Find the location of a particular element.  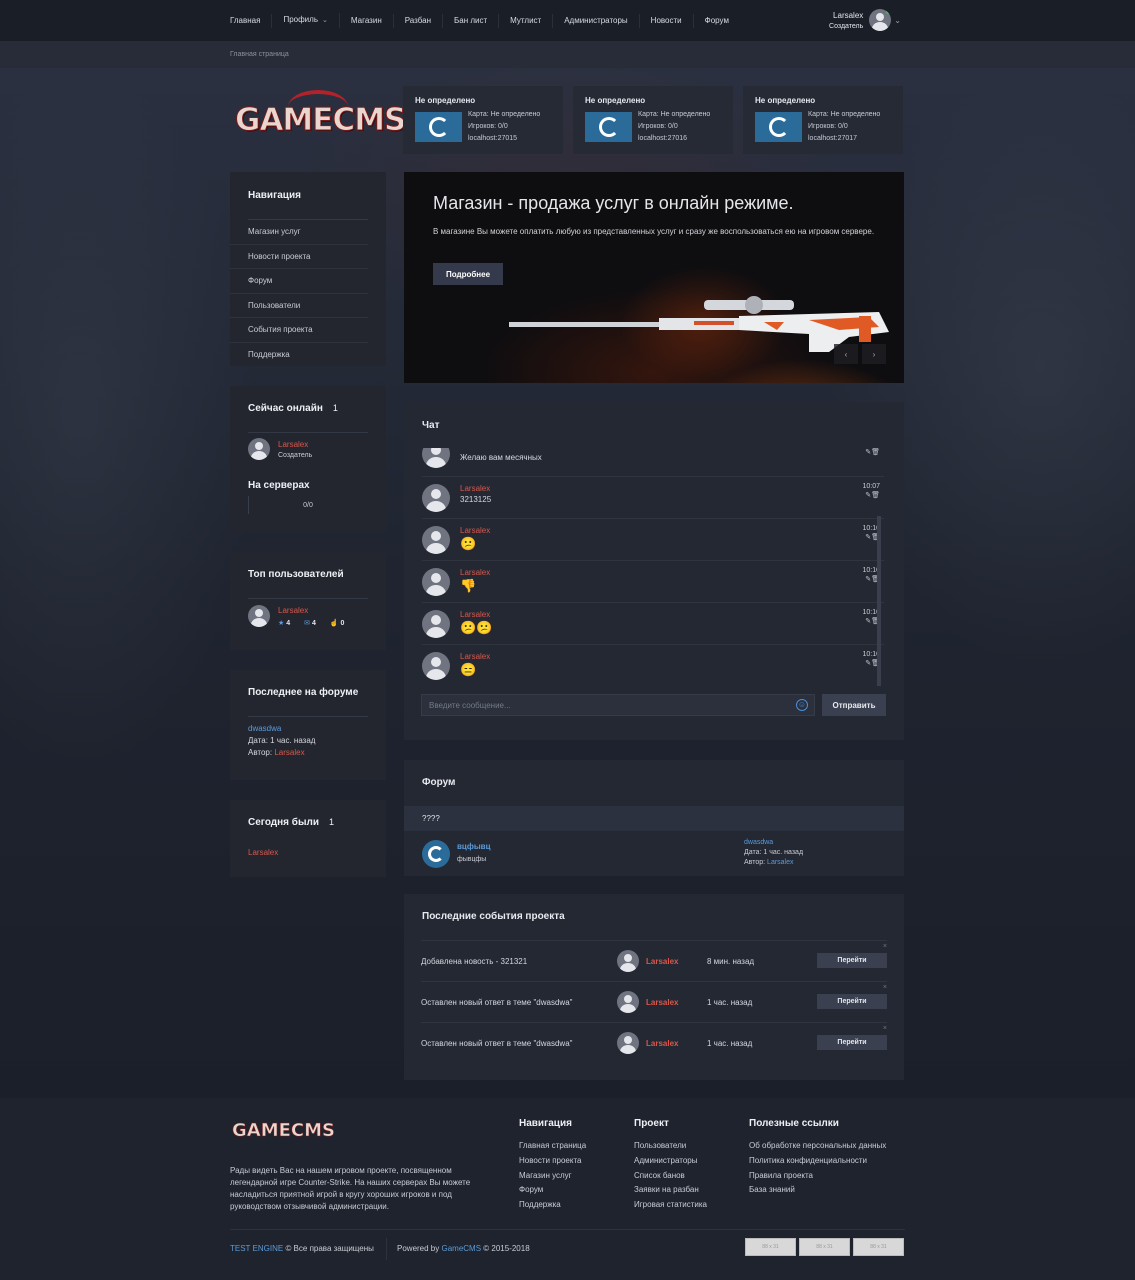

more-button: Подробнее is located at coordinates (468, 274).